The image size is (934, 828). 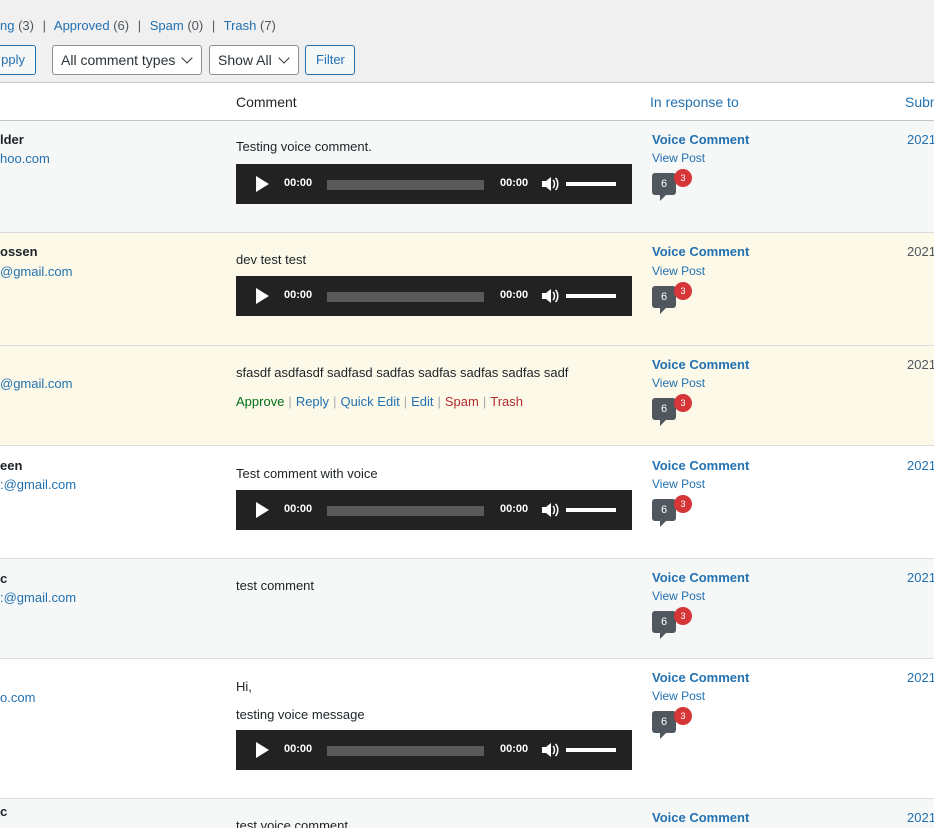 I want to click on approve-link: Approve, so click(x=260, y=401).